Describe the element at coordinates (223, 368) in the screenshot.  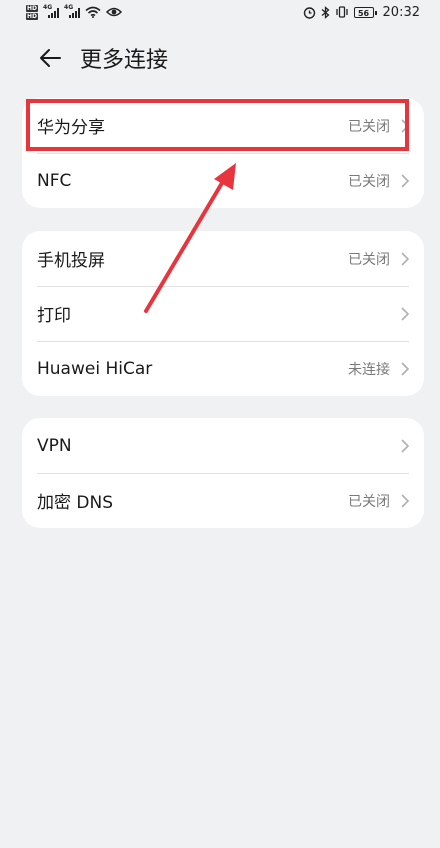
I see `setting-row-huawei-hicar: Huawei HiCar 未连接` at that location.